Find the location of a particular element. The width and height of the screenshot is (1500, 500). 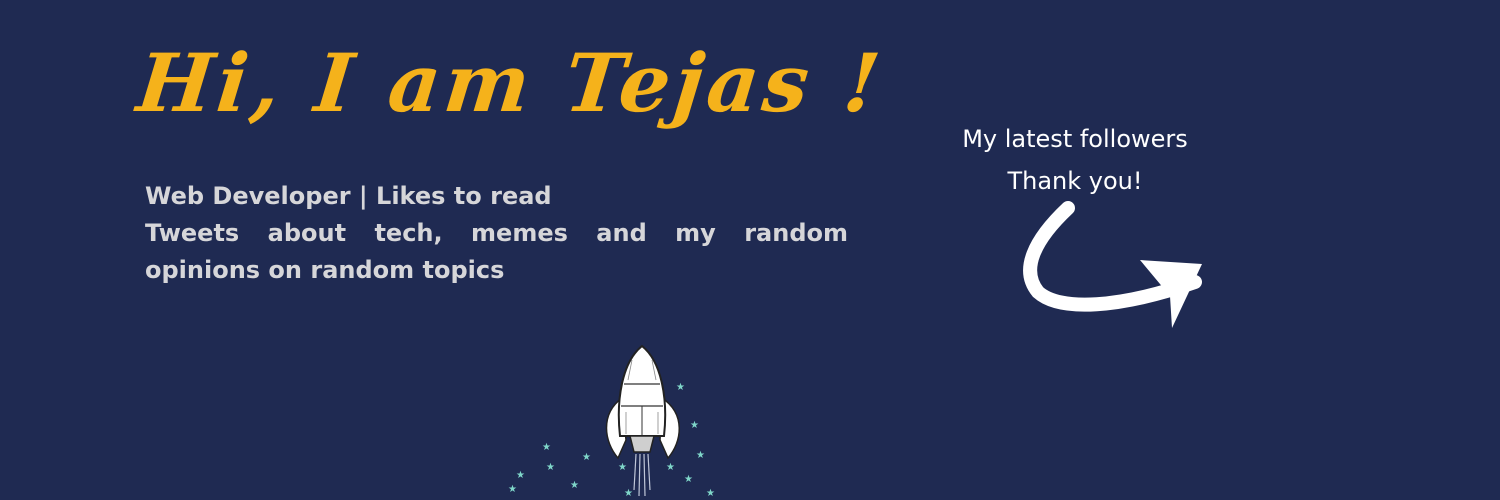

rocket-icon is located at coordinates (642, 420).